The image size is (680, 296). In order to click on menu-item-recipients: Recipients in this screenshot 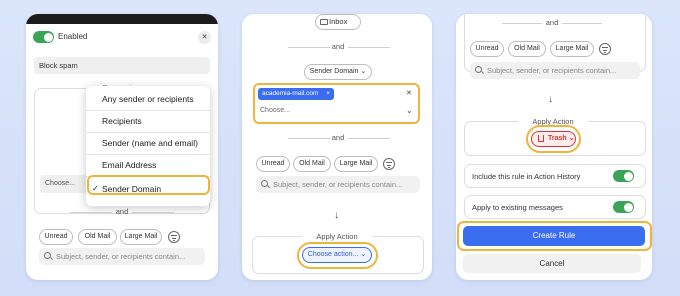, I will do `click(148, 121)`.